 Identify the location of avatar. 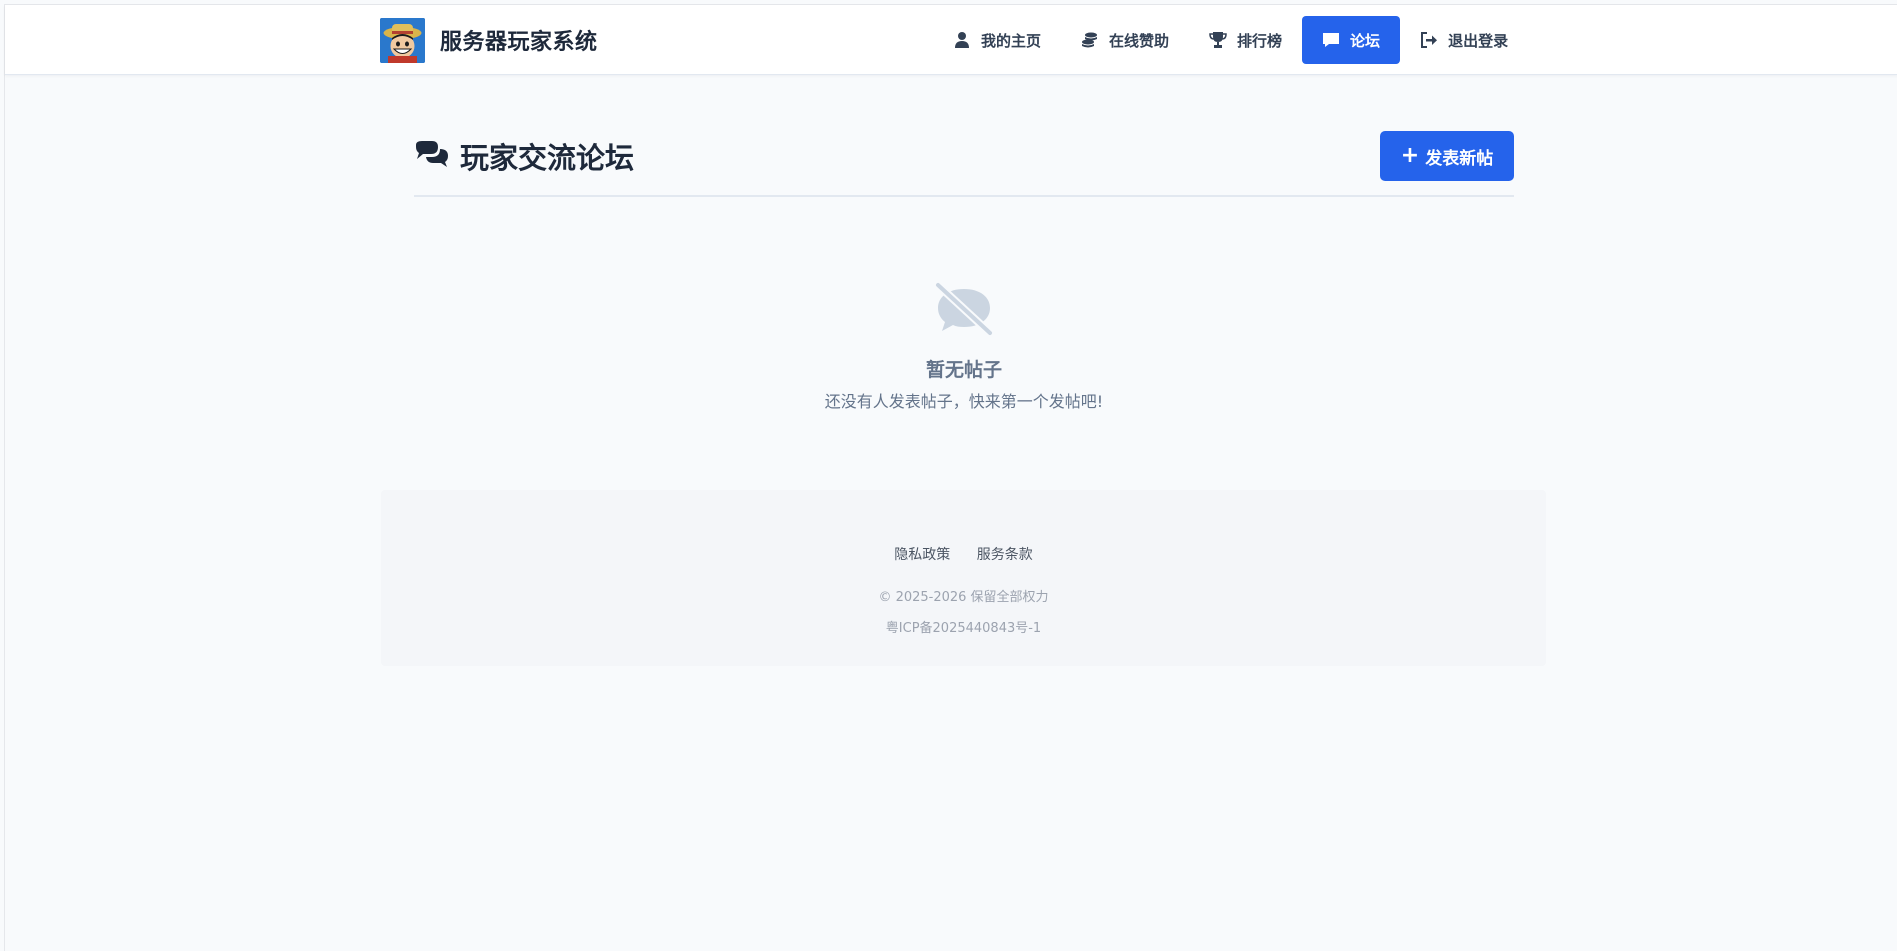
(402, 40).